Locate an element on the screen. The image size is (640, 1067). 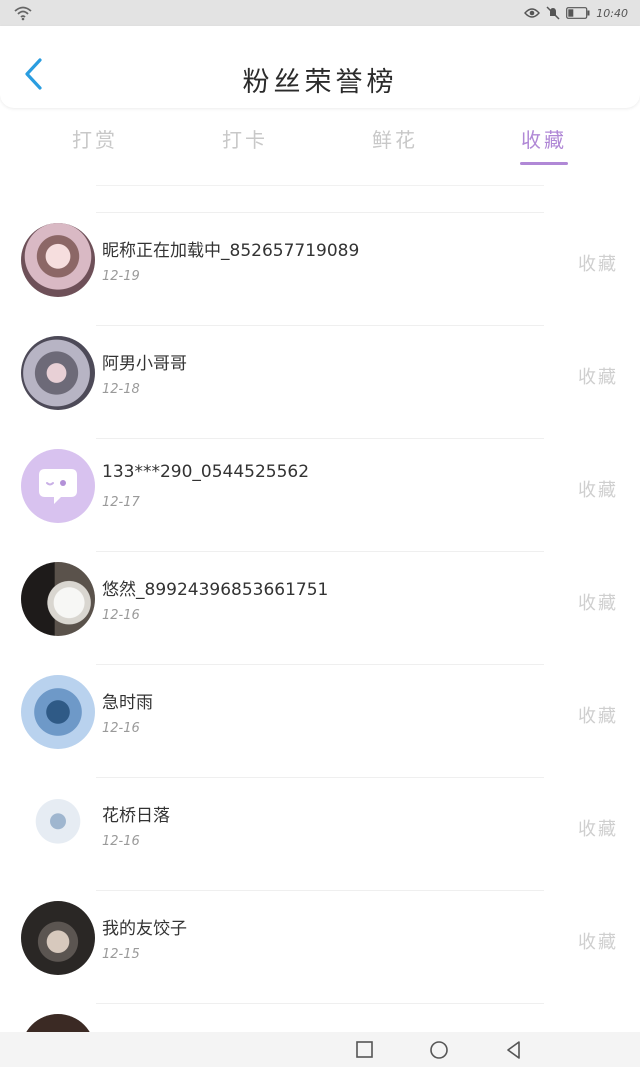
tab-bar: 打赏 打卡 鲜花 收藏 is located at coordinates (320, 145).